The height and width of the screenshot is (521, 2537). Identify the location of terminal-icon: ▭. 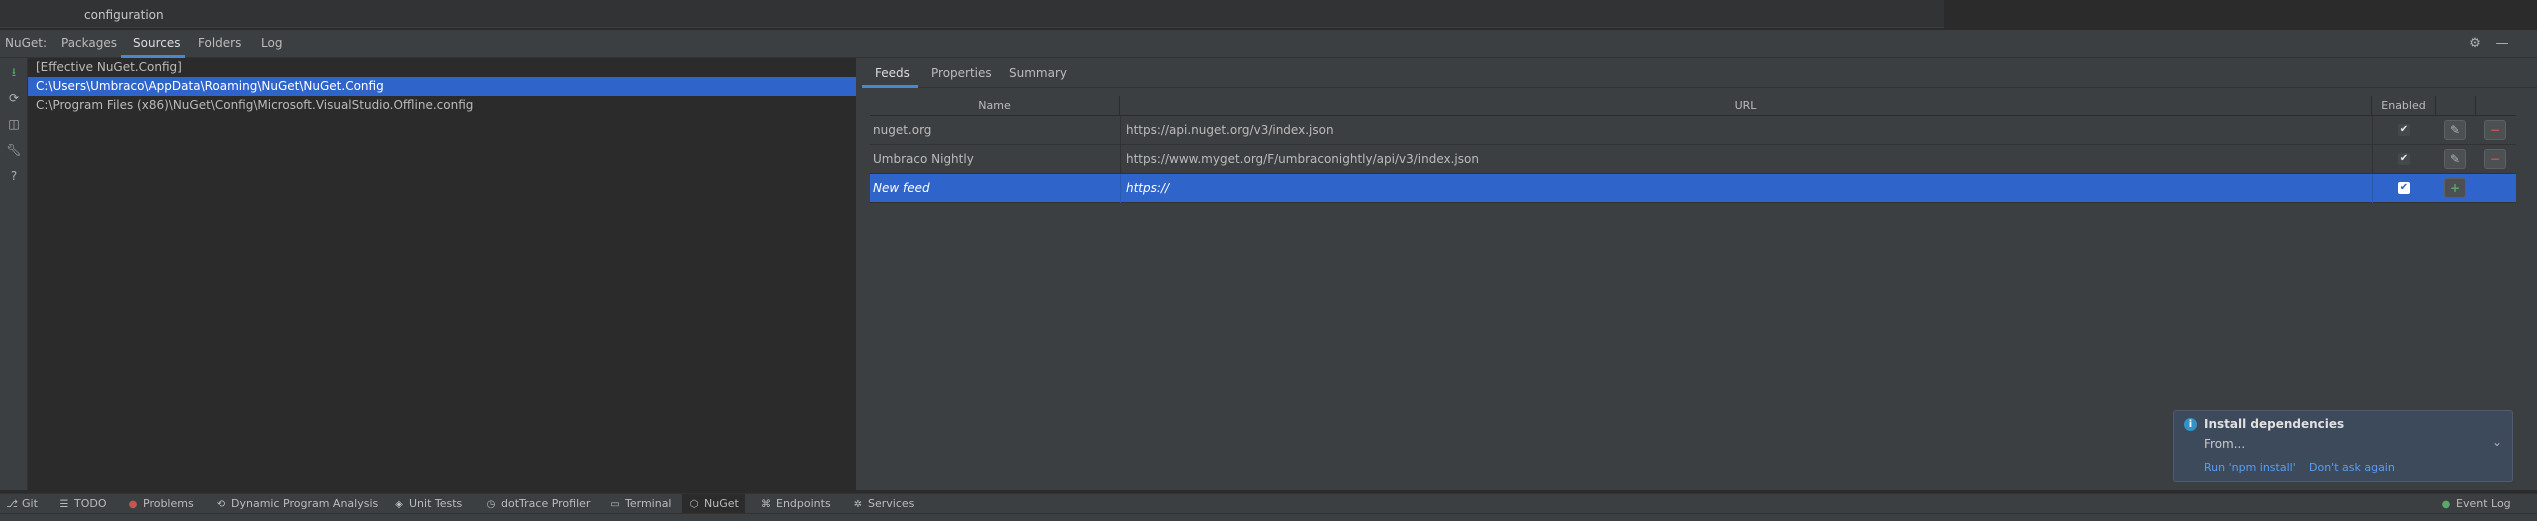
(615, 504).